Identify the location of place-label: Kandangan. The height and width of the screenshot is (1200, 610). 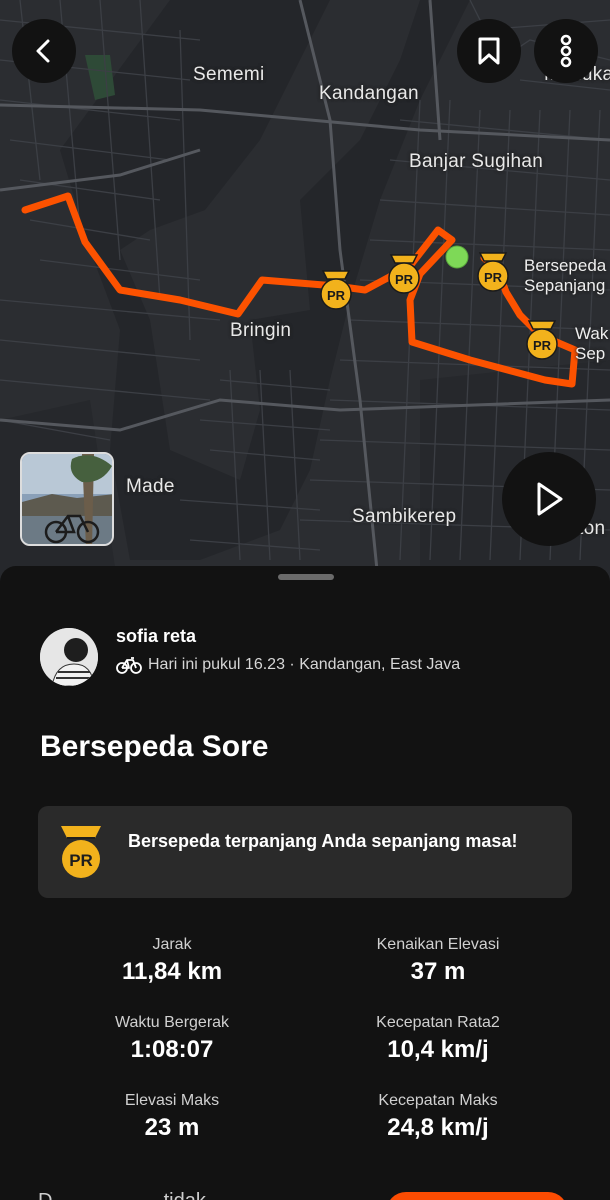
(369, 93).